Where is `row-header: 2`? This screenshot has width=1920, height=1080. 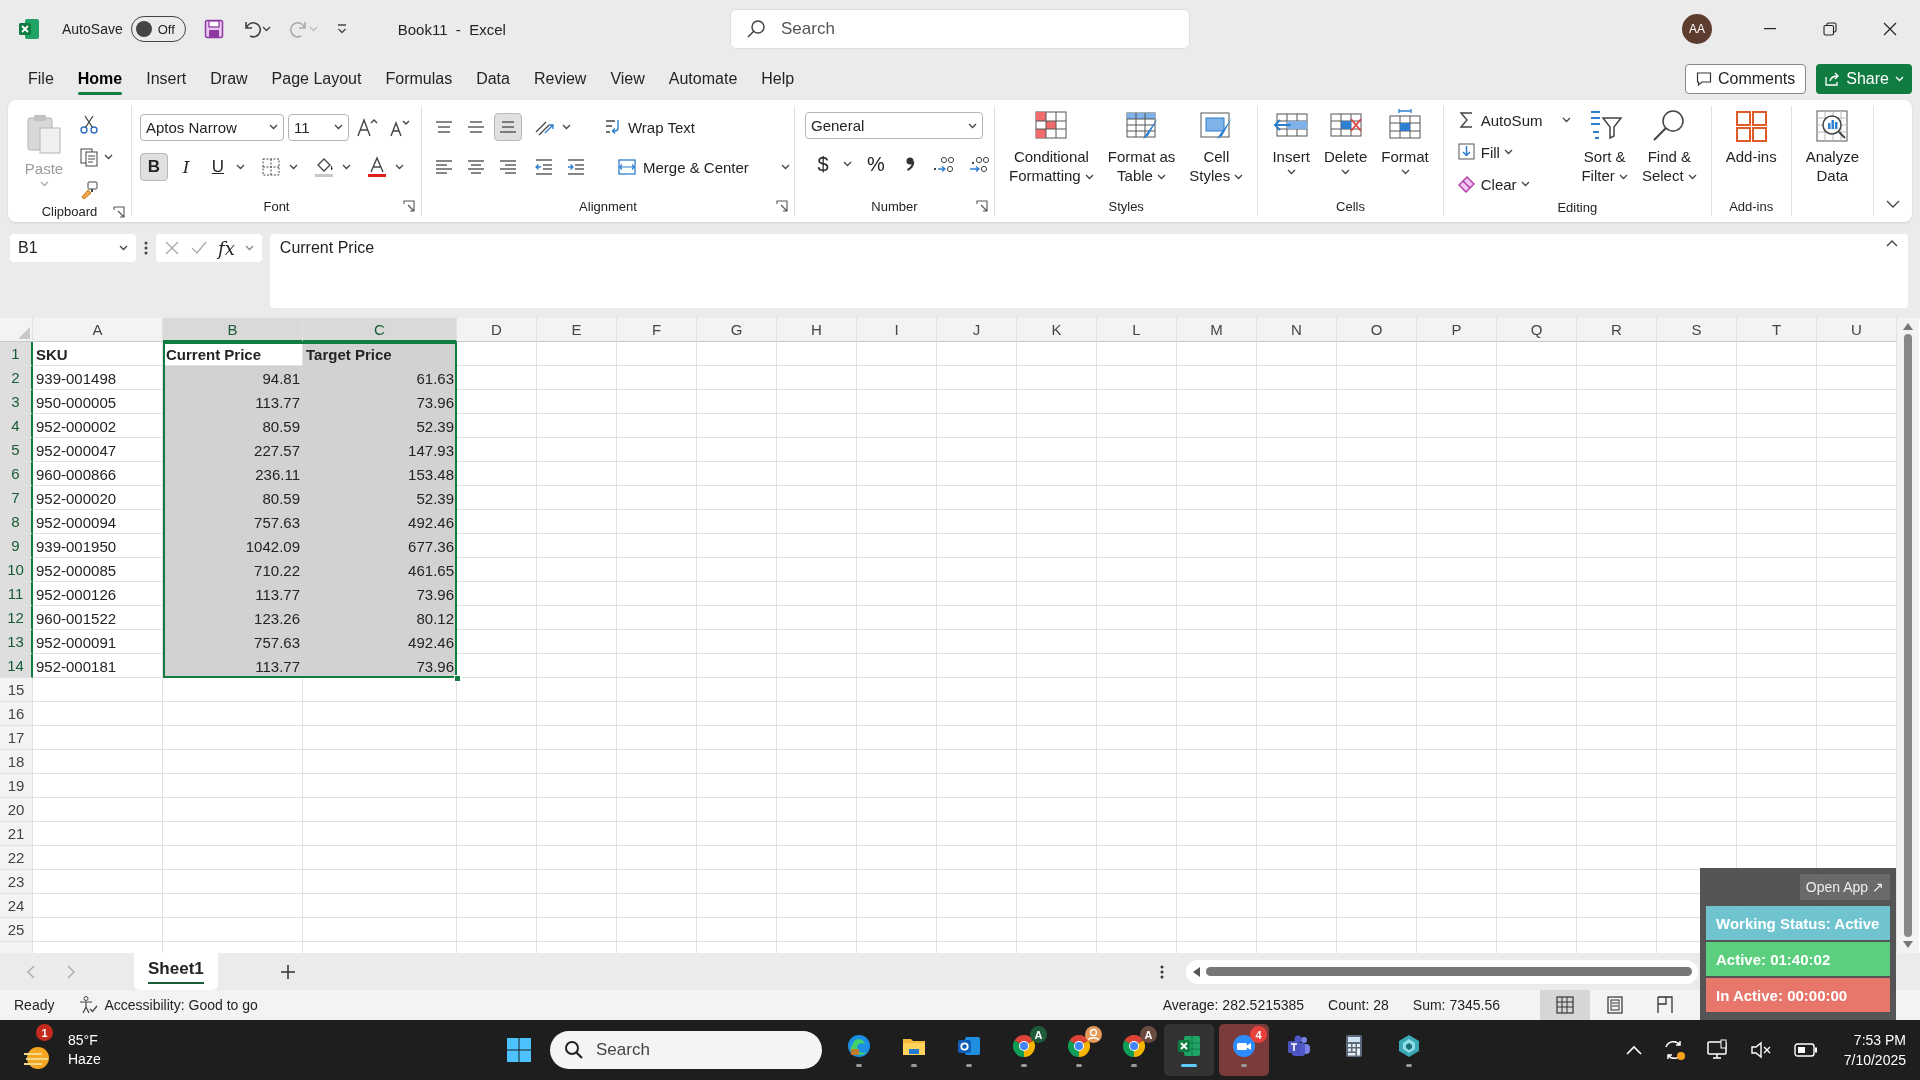 row-header: 2 is located at coordinates (16, 378).